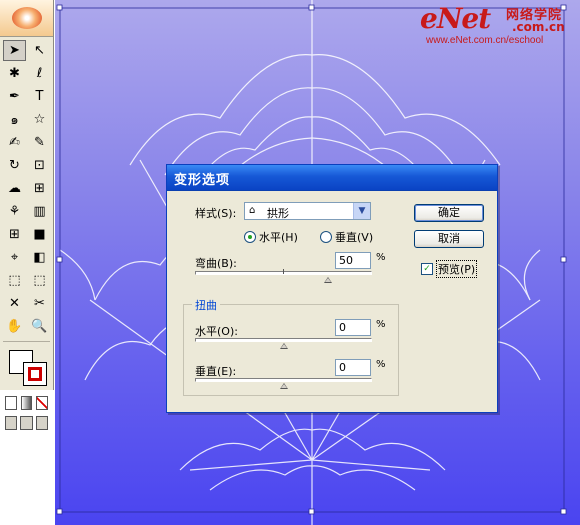 The height and width of the screenshot is (525, 580). Describe the element at coordinates (14, 96) in the screenshot. I see `pen-icon: ✒` at that location.